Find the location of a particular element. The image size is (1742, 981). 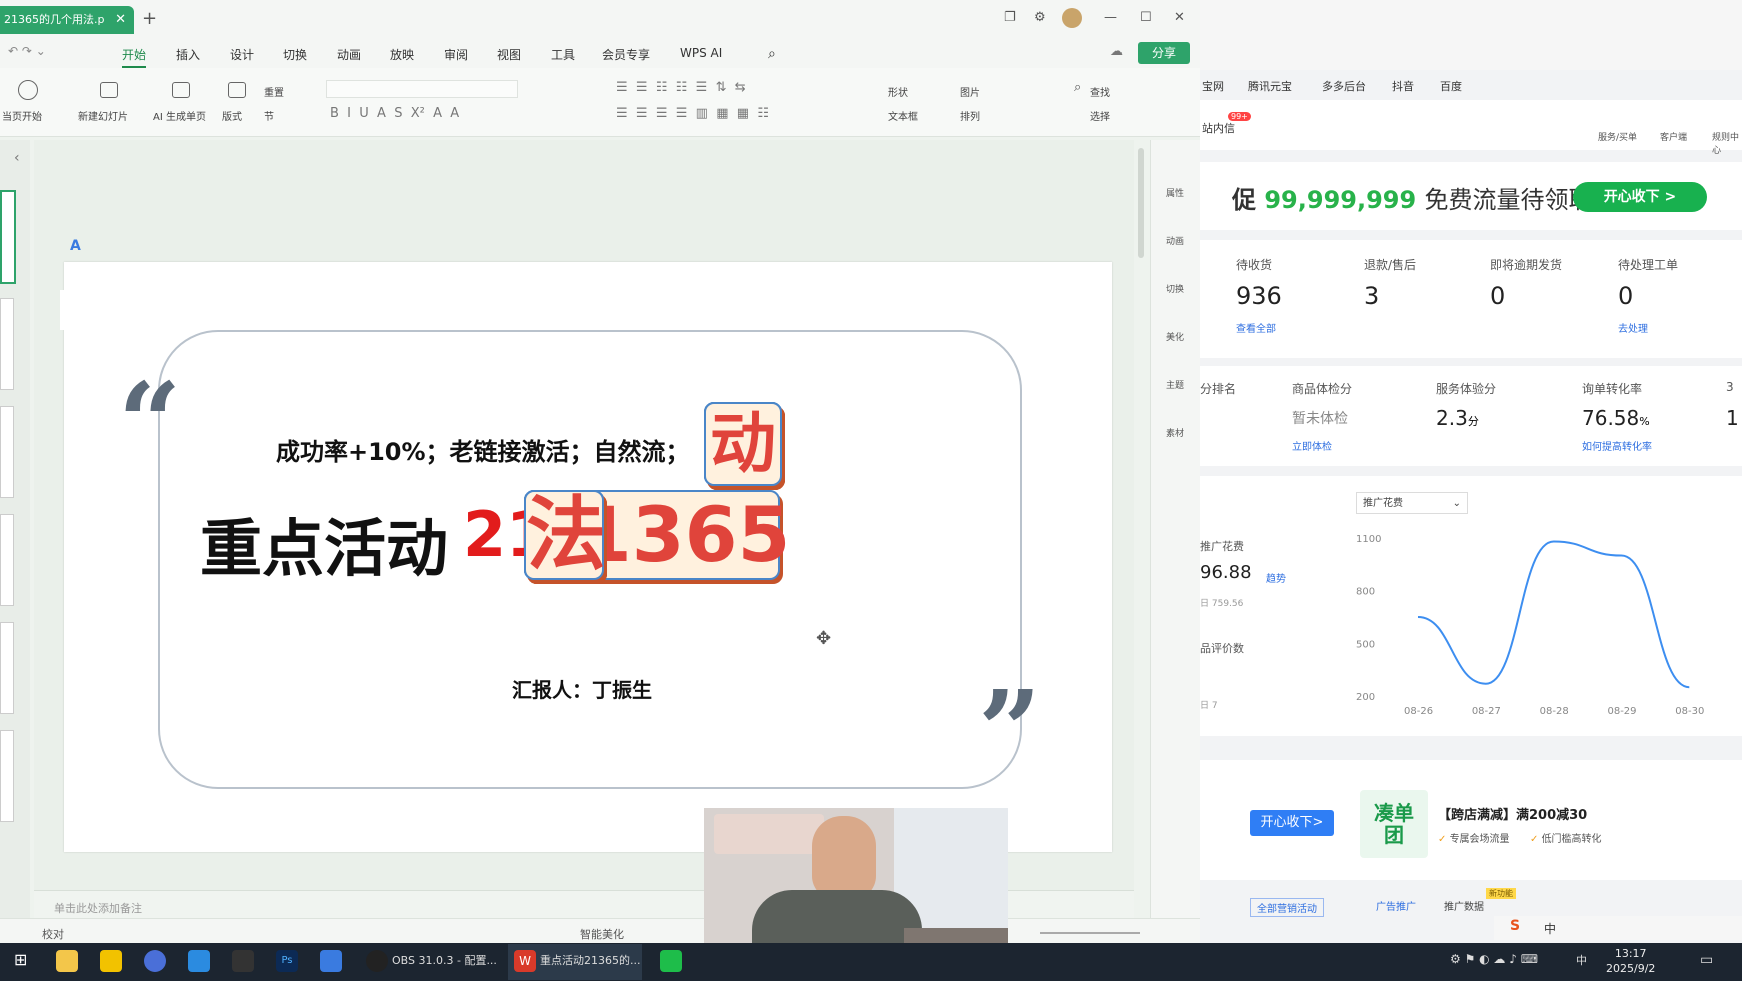

browser-icon is located at coordinates (155, 961).